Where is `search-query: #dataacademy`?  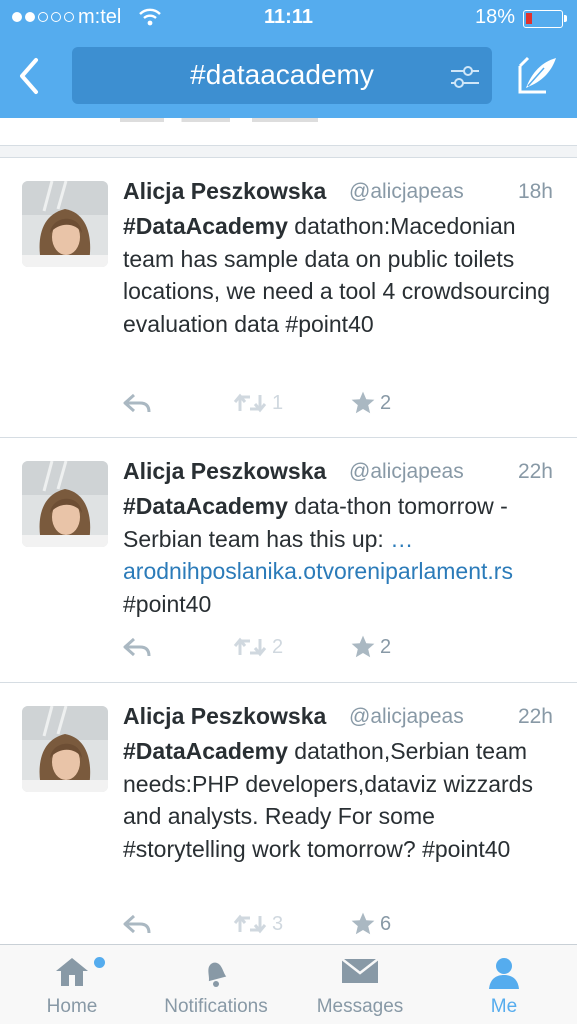
search-query: #dataacademy is located at coordinates (282, 74).